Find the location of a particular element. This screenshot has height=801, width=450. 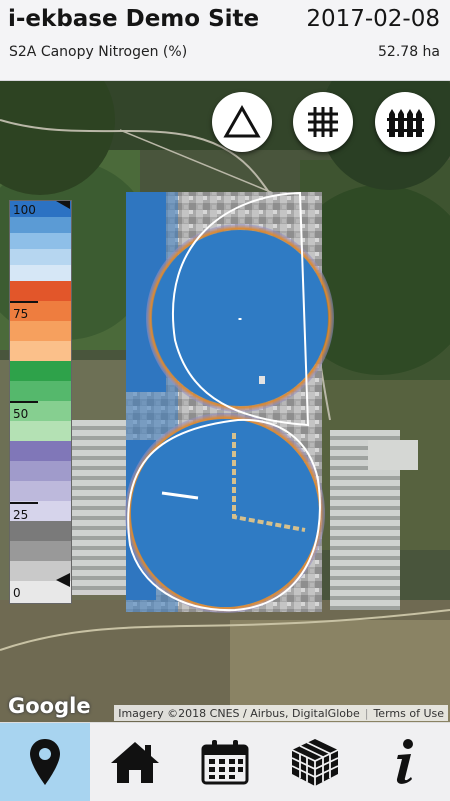

legend-label-25: 25 is located at coordinates (21, 515).